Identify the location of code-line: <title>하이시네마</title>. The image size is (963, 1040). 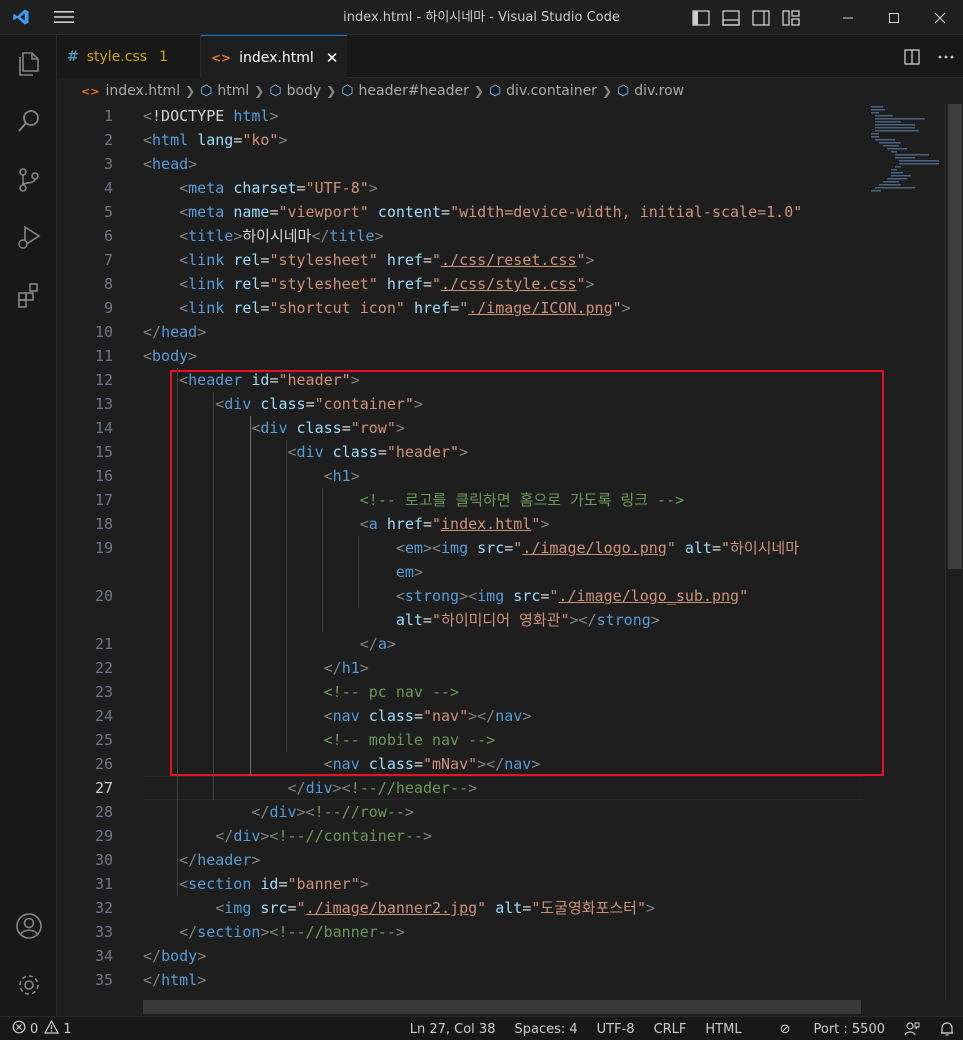
(263, 236).